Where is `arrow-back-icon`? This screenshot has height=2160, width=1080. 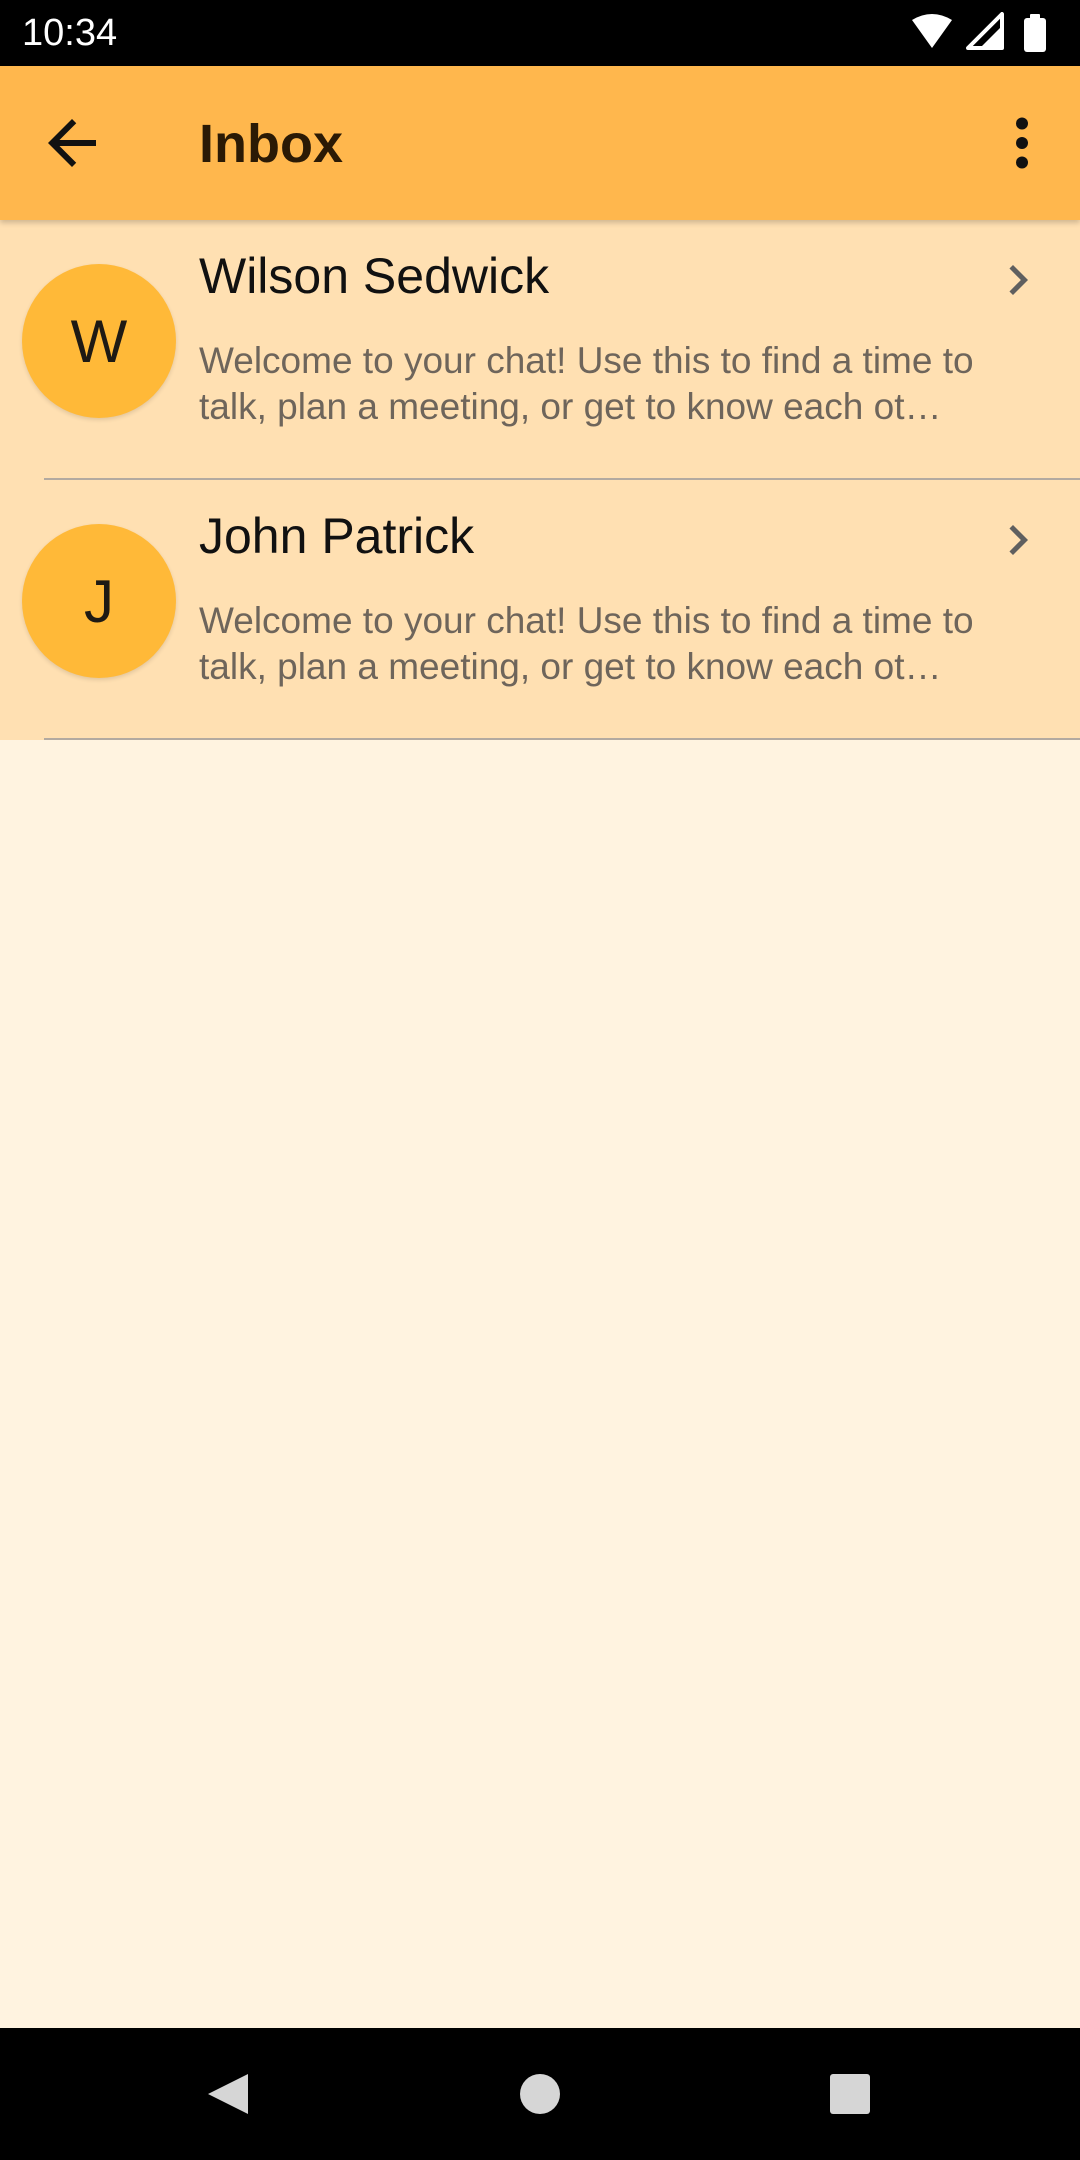
arrow-back-icon is located at coordinates (72, 143).